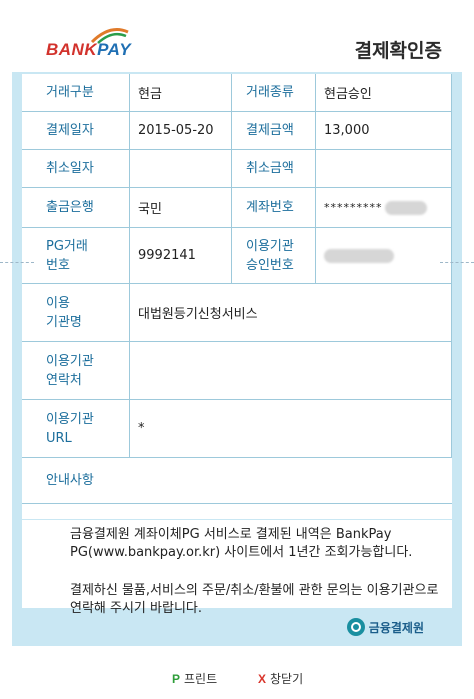  Describe the element at coordinates (384, 93) in the screenshot. I see `trade-kind-value: 현금승인` at that location.